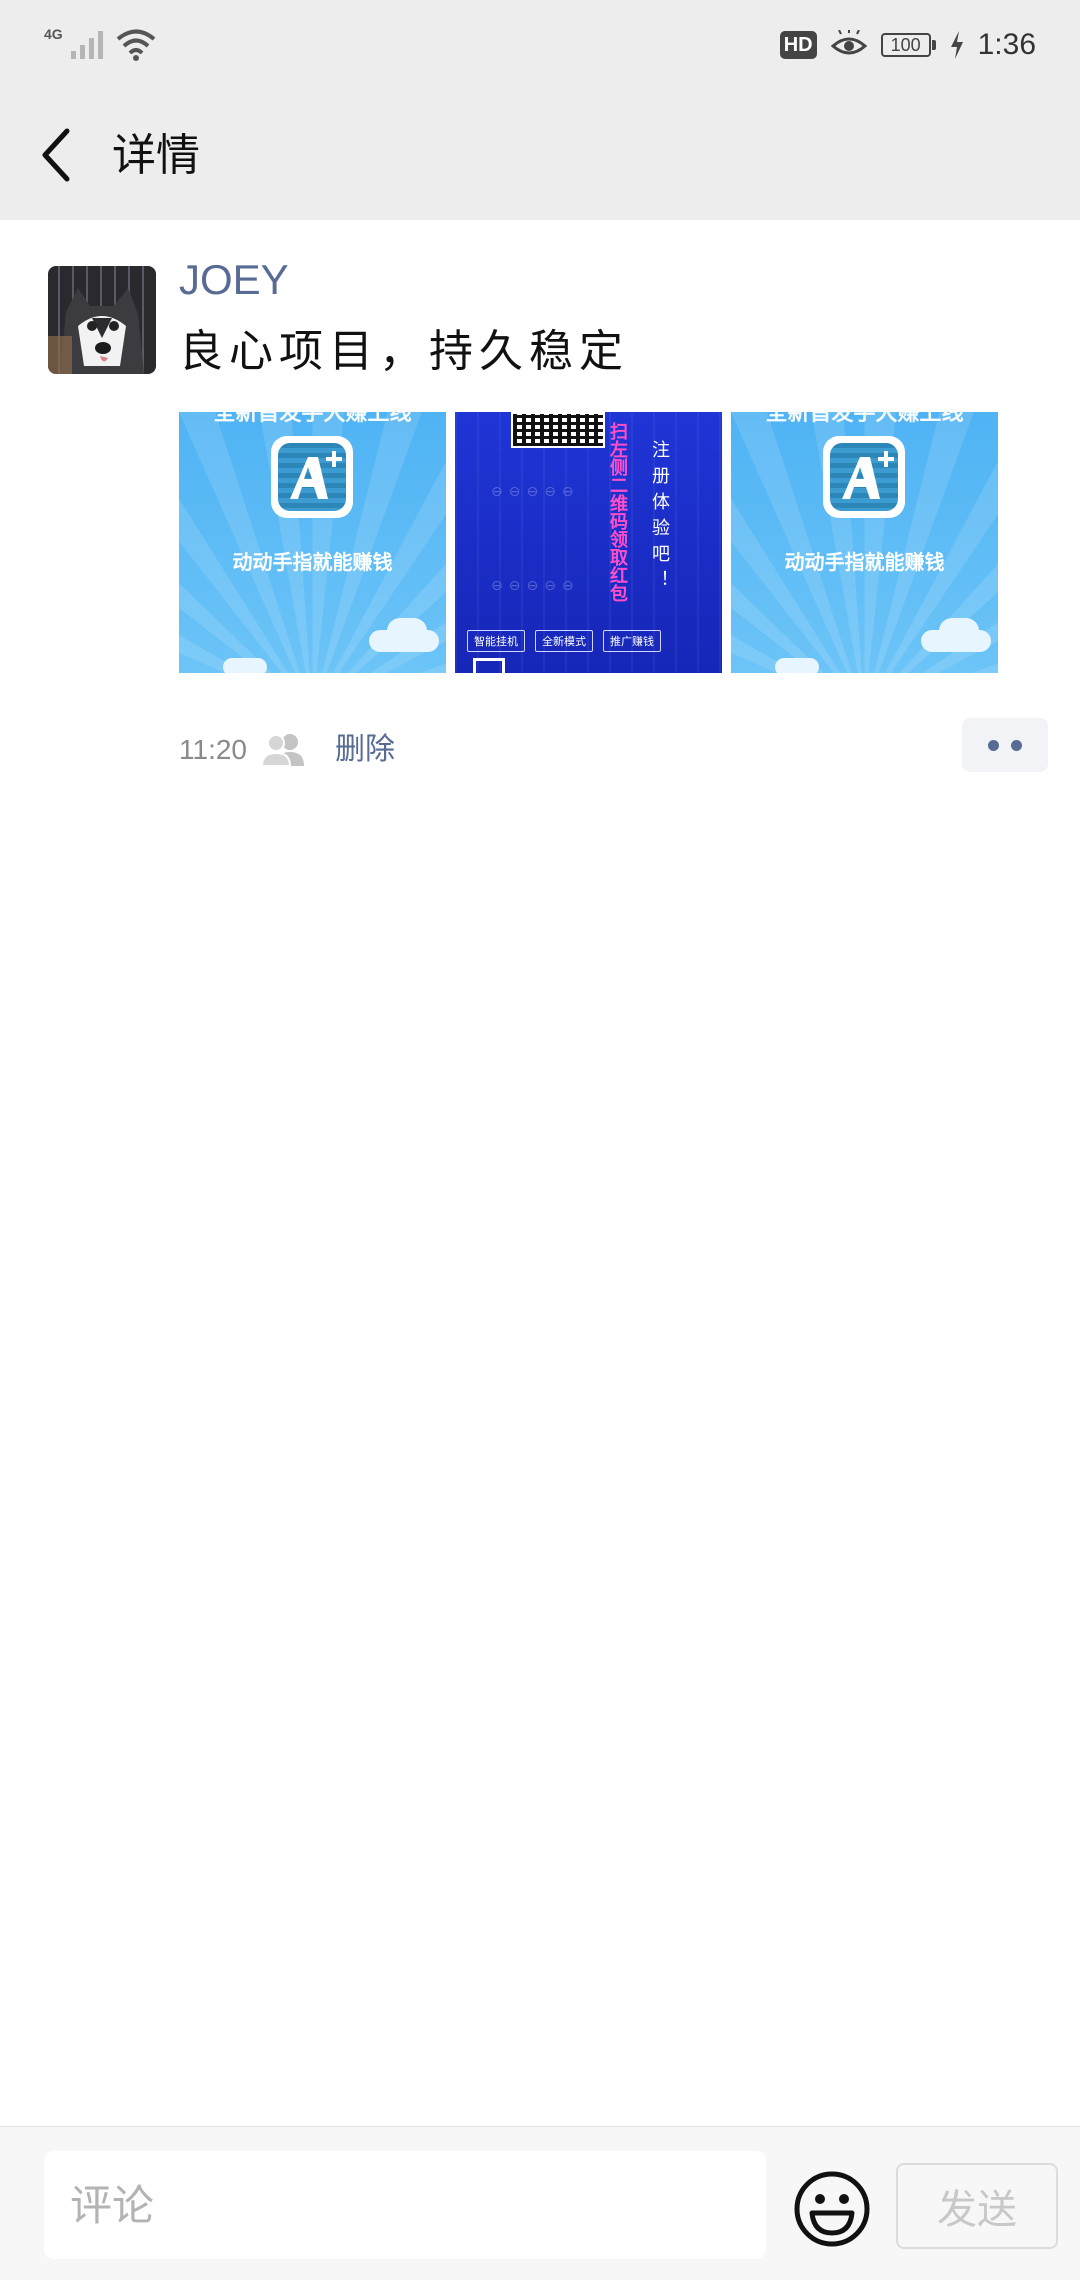 The image size is (1080, 2280). What do you see at coordinates (1006, 44) in the screenshot?
I see `clock: 1:36` at bounding box center [1006, 44].